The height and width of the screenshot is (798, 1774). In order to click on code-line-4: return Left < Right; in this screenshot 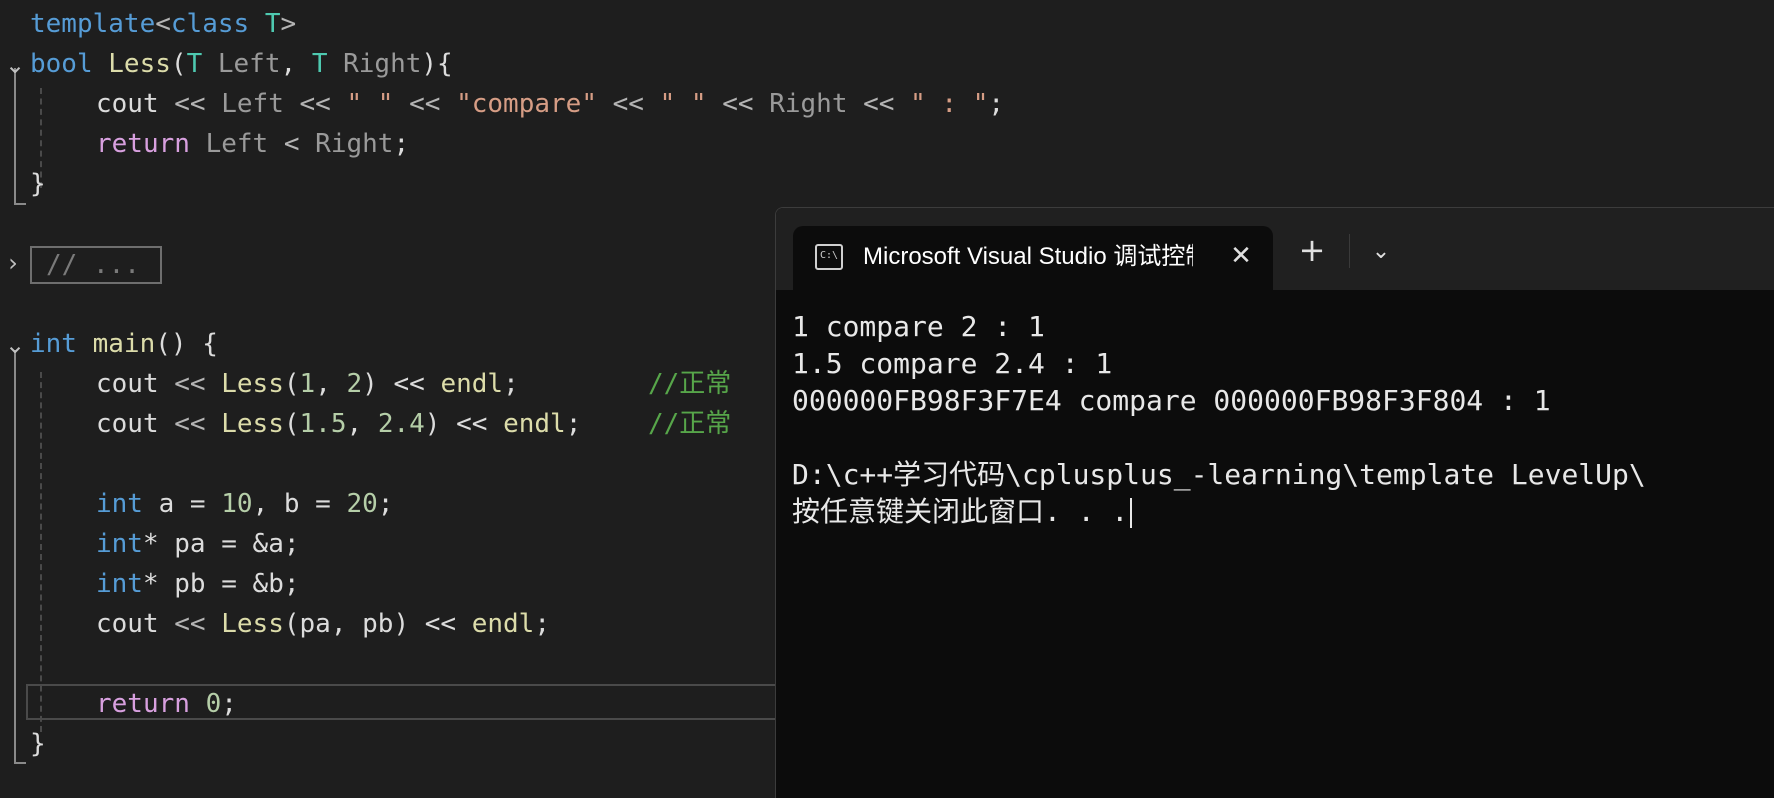, I will do `click(252, 144)`.